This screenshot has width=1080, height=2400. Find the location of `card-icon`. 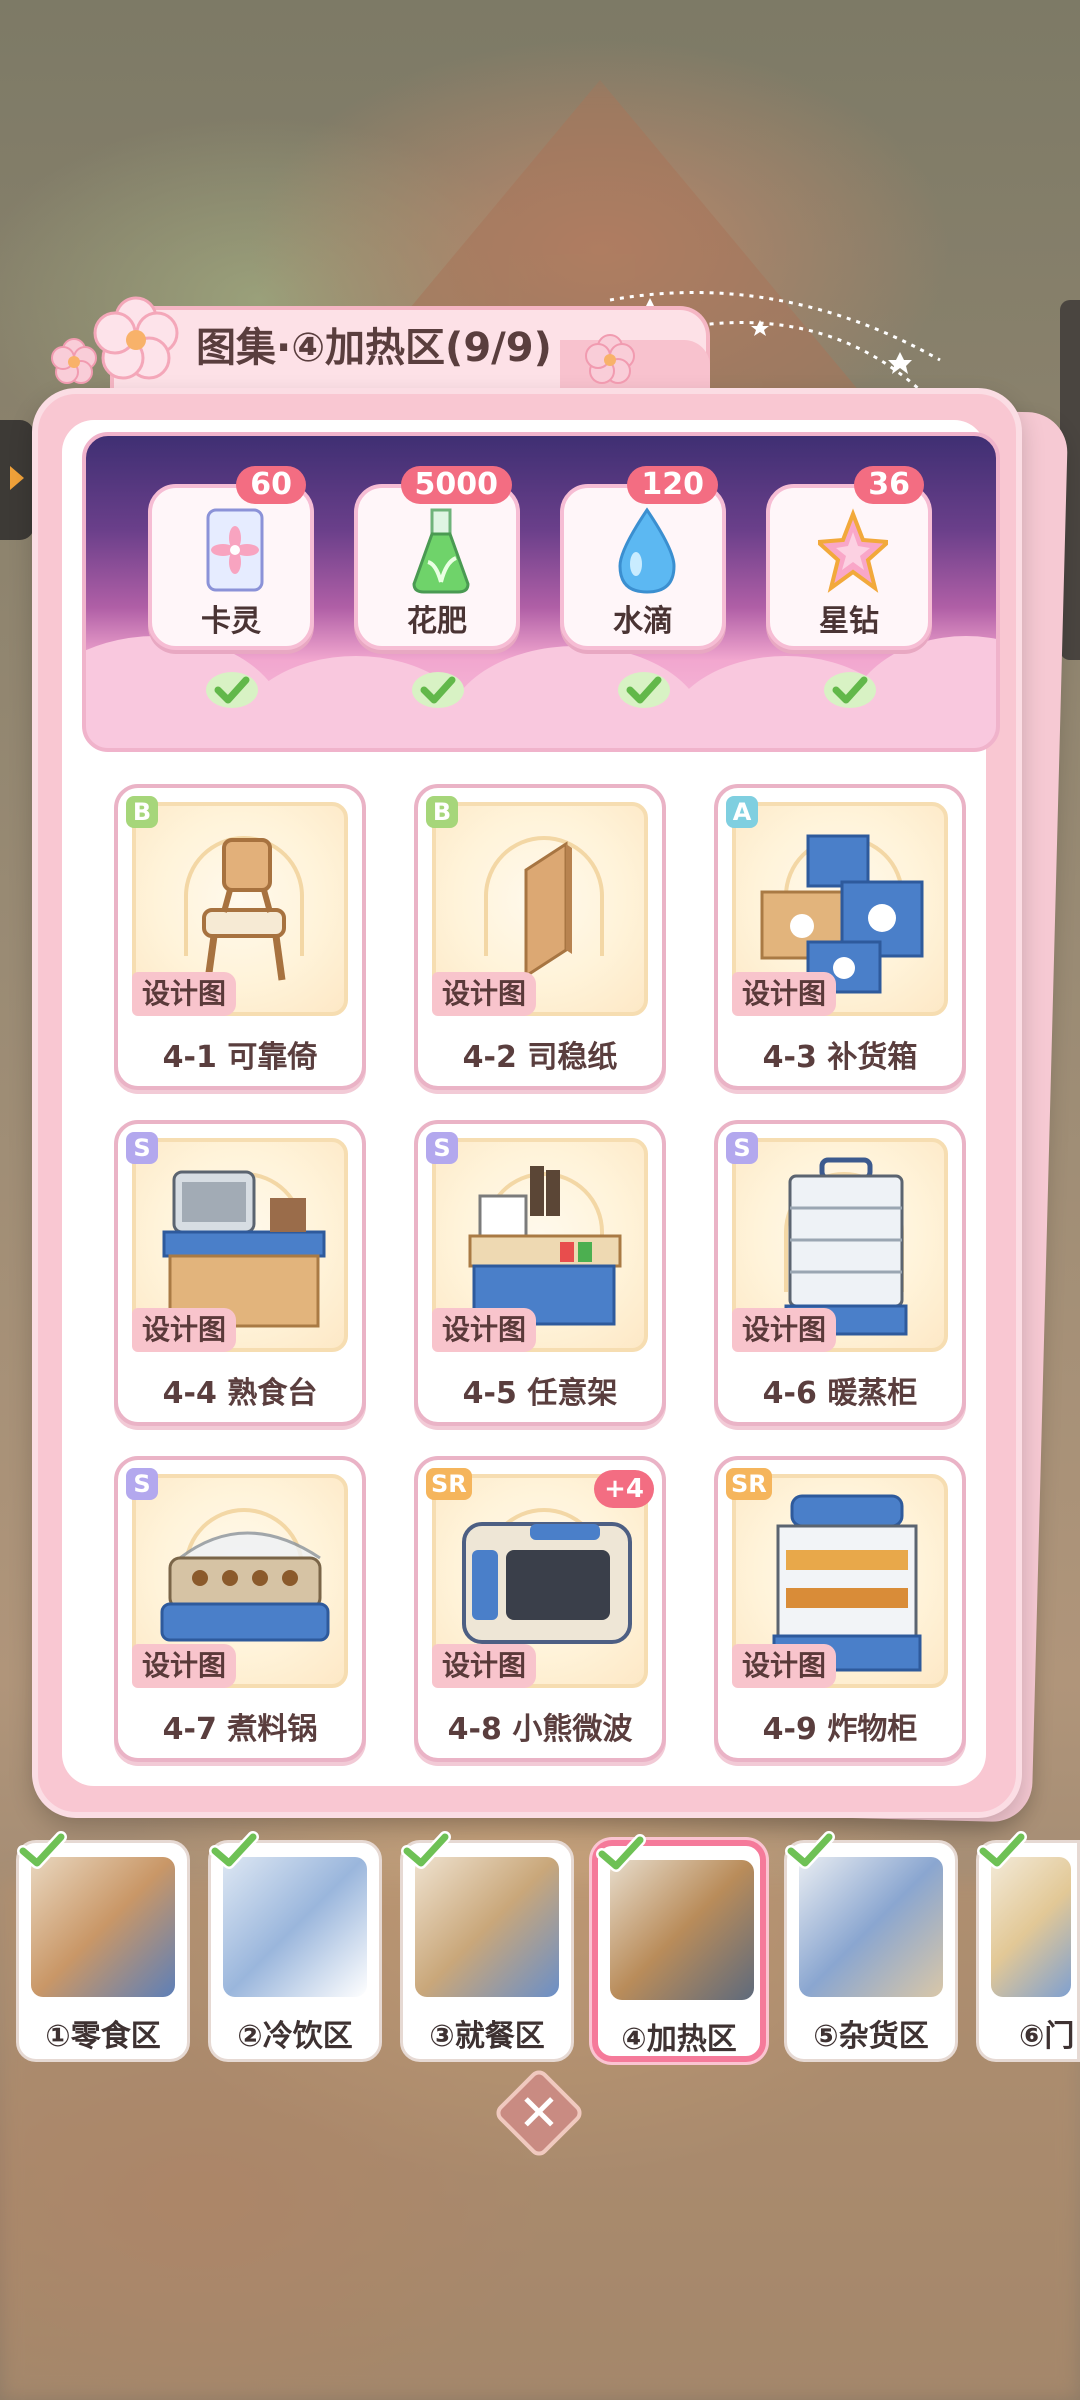

card-icon is located at coordinates (235, 550).